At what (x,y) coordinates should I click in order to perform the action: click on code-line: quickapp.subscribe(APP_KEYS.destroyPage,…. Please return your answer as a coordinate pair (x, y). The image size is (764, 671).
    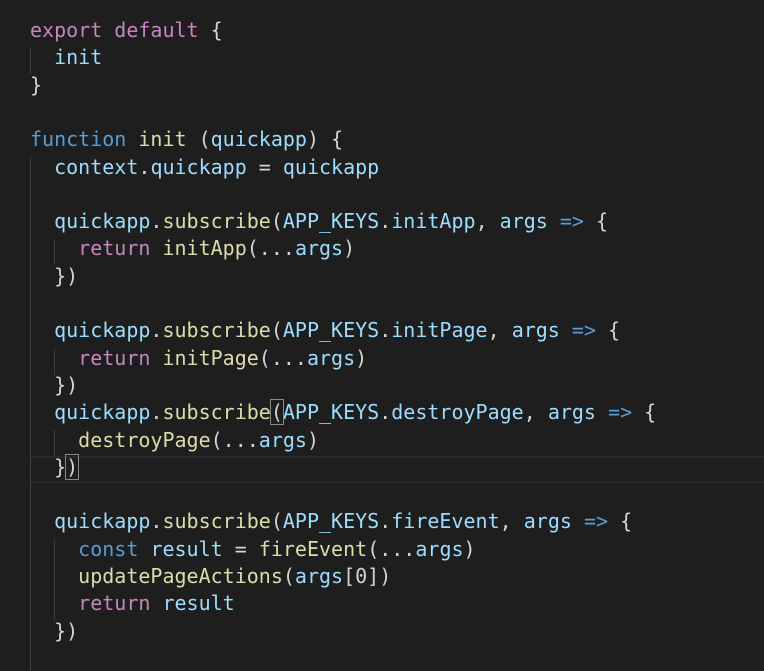
    Looking at the image, I should click on (343, 412).